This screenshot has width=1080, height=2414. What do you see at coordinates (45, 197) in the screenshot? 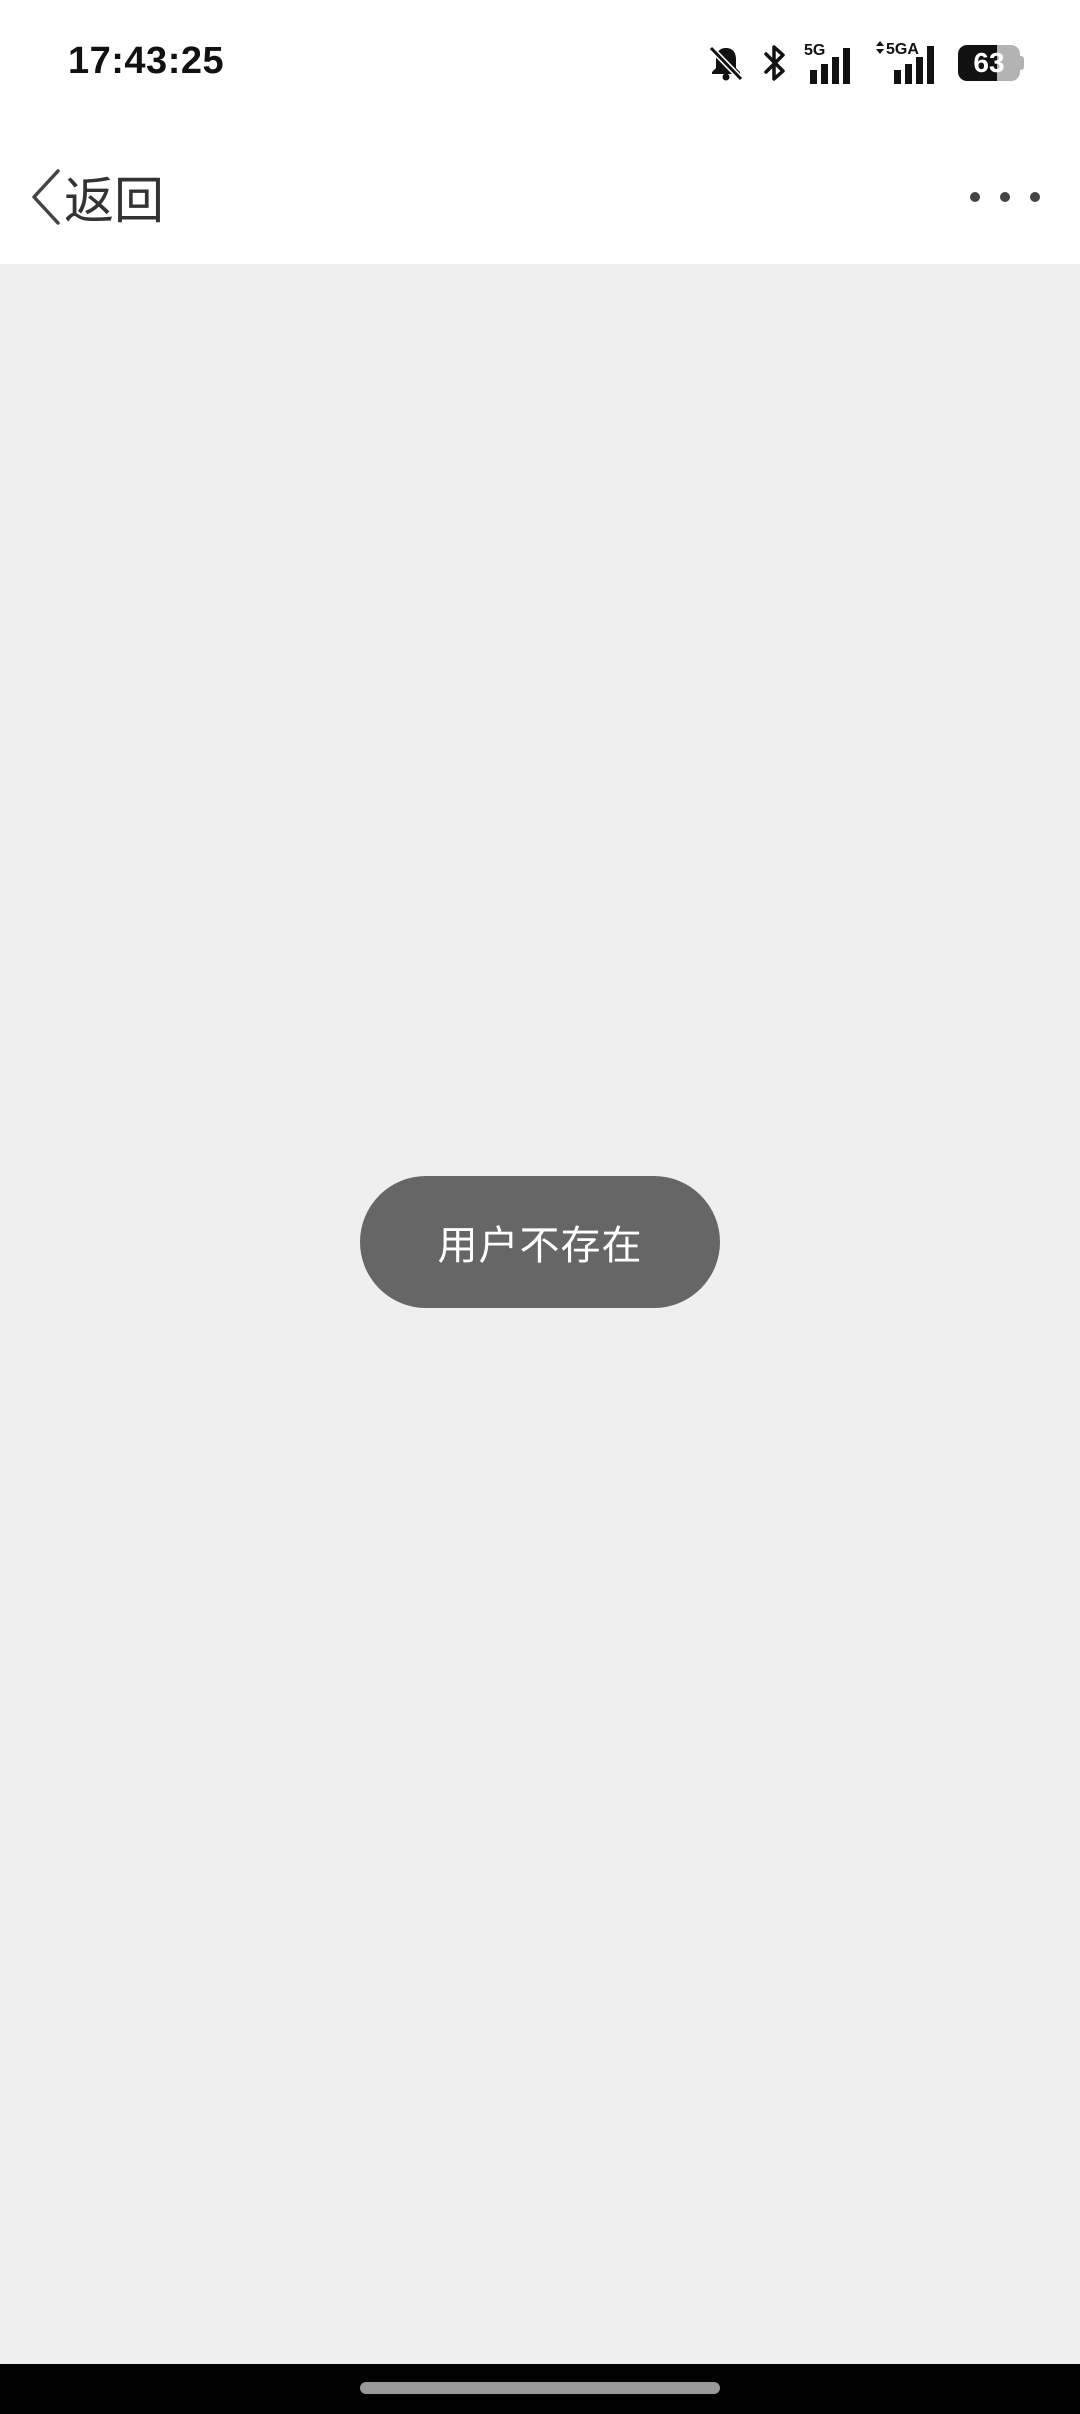
I see `chevron-left-icon` at bounding box center [45, 197].